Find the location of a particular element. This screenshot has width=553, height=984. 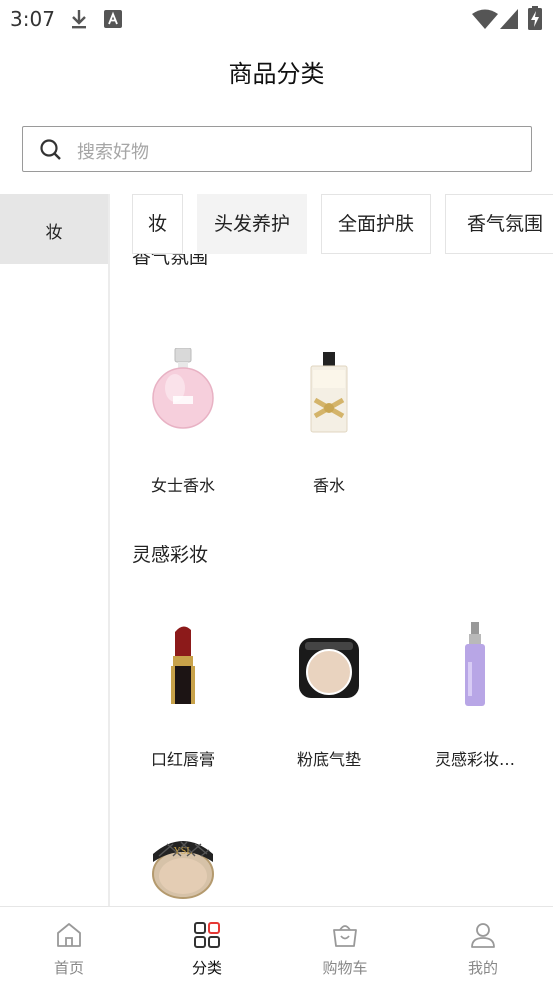

product-item: 粉底气垫 is located at coordinates (329, 695).